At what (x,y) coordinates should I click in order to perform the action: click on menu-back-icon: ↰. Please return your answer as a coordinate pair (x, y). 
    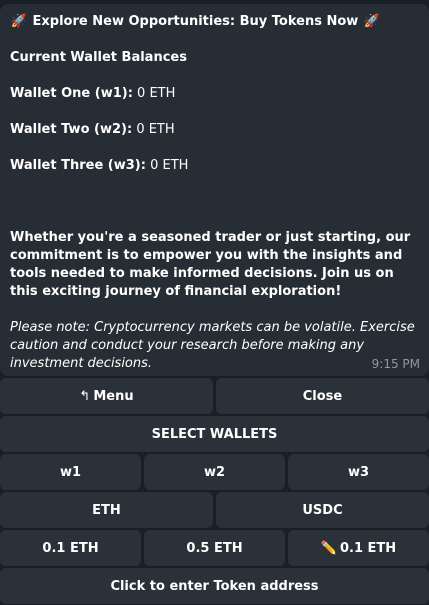
    Looking at the image, I should click on (85, 396).